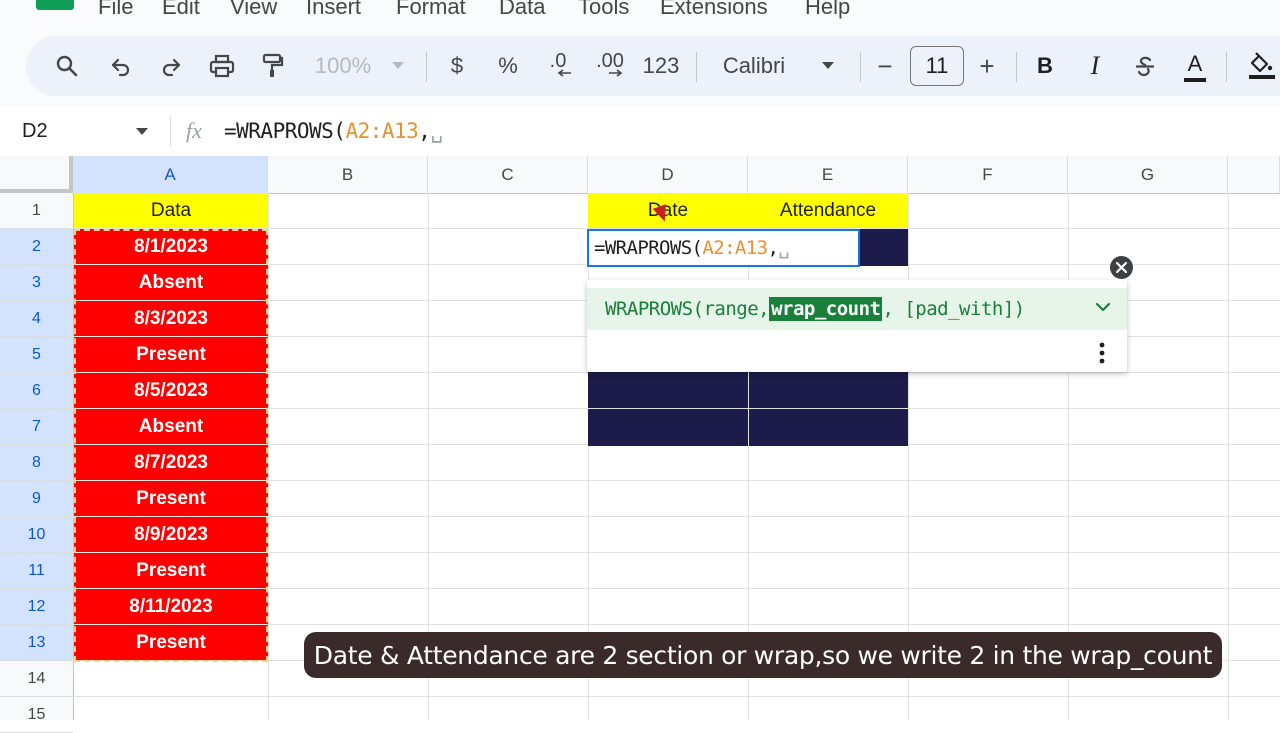  I want to click on function-help-popup: WRAPROWS(range, wrap_count, [pad_with]), so click(857, 326).